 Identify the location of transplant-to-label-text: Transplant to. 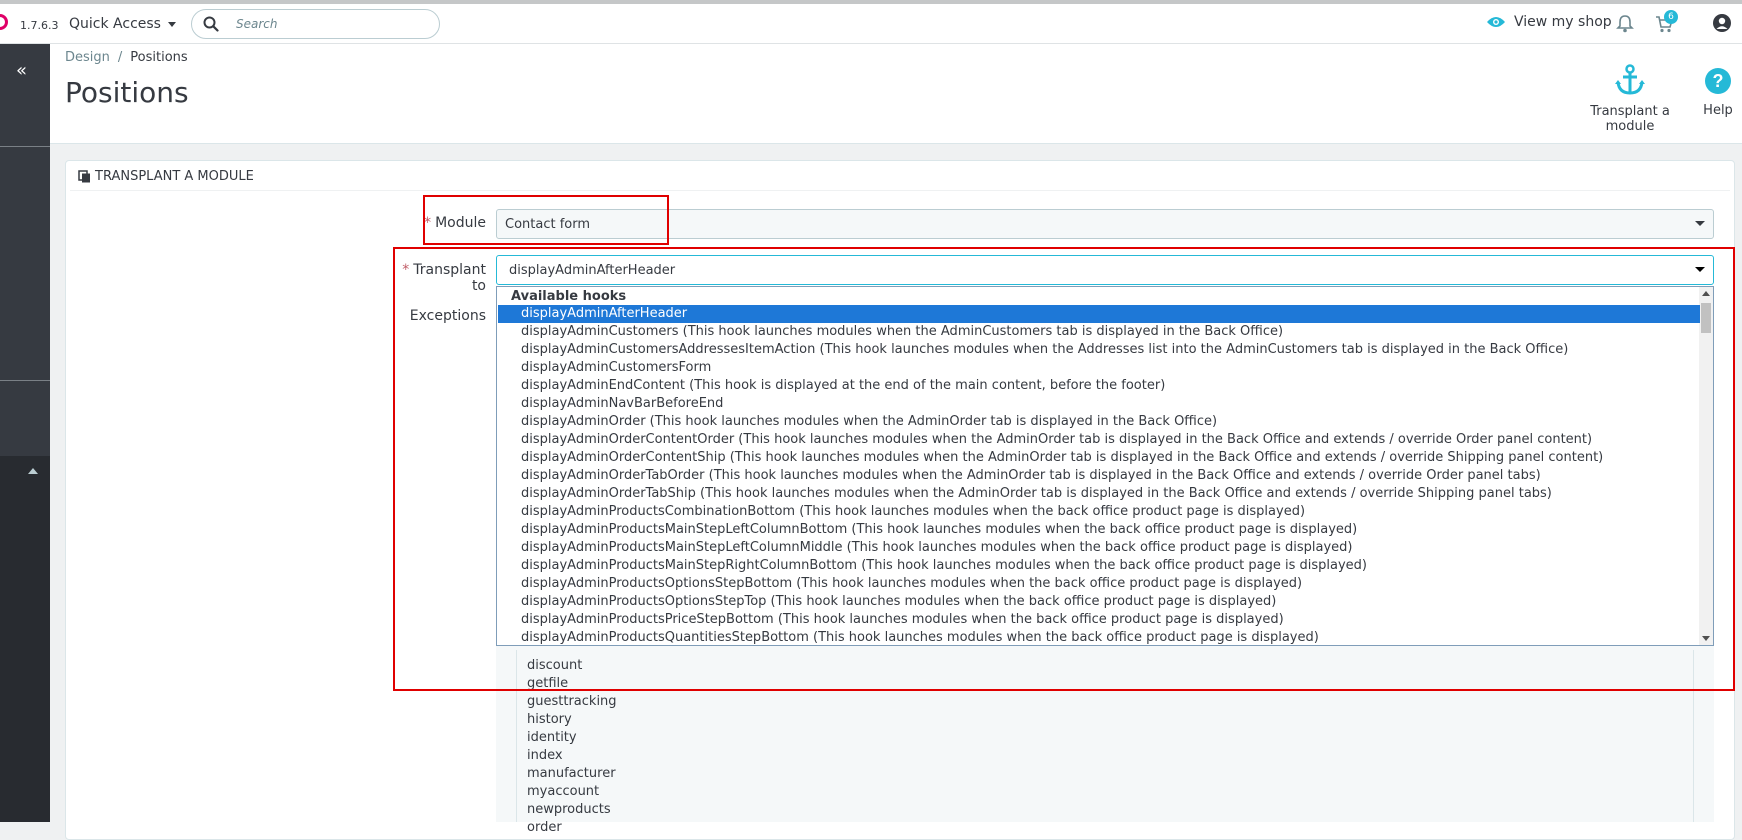
(449, 278).